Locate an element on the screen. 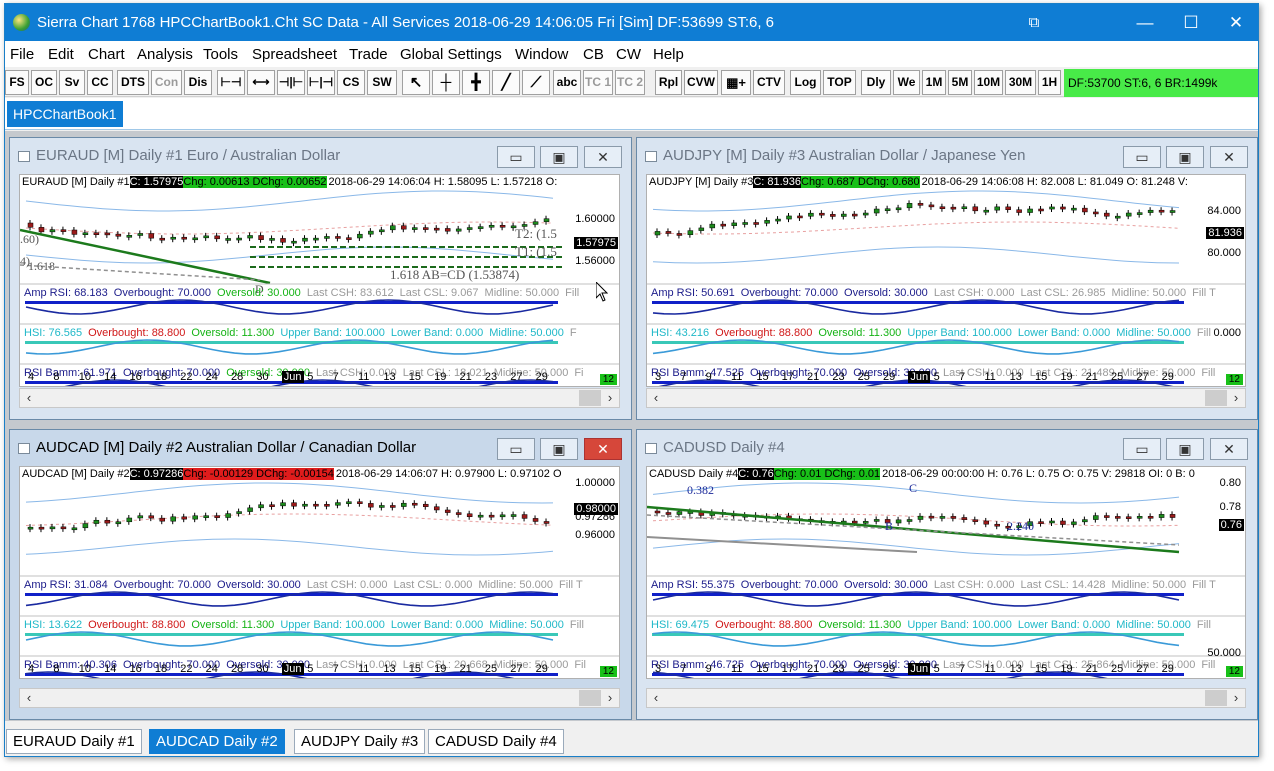 The image size is (1274, 771). 10m-button: 10M is located at coordinates (988, 82).